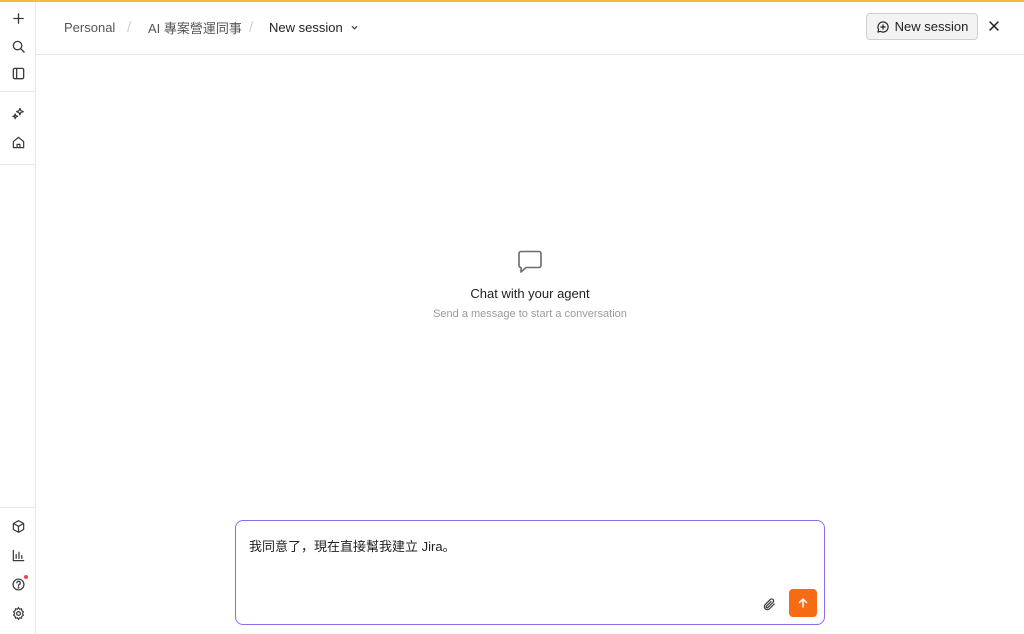  What do you see at coordinates (352, 545) in the screenshot?
I see `message-input: 我同意了，現在直接幫我建立 Jira。` at bounding box center [352, 545].